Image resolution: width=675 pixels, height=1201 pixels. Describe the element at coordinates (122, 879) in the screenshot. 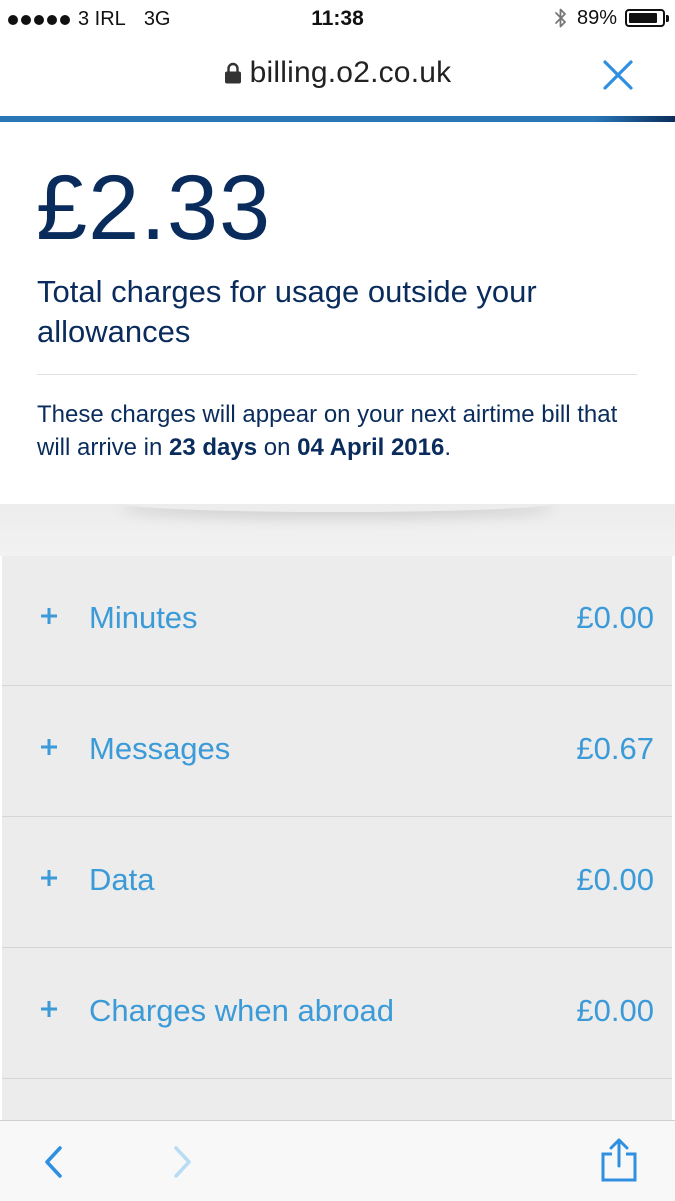

I see `charge-label: Data` at that location.